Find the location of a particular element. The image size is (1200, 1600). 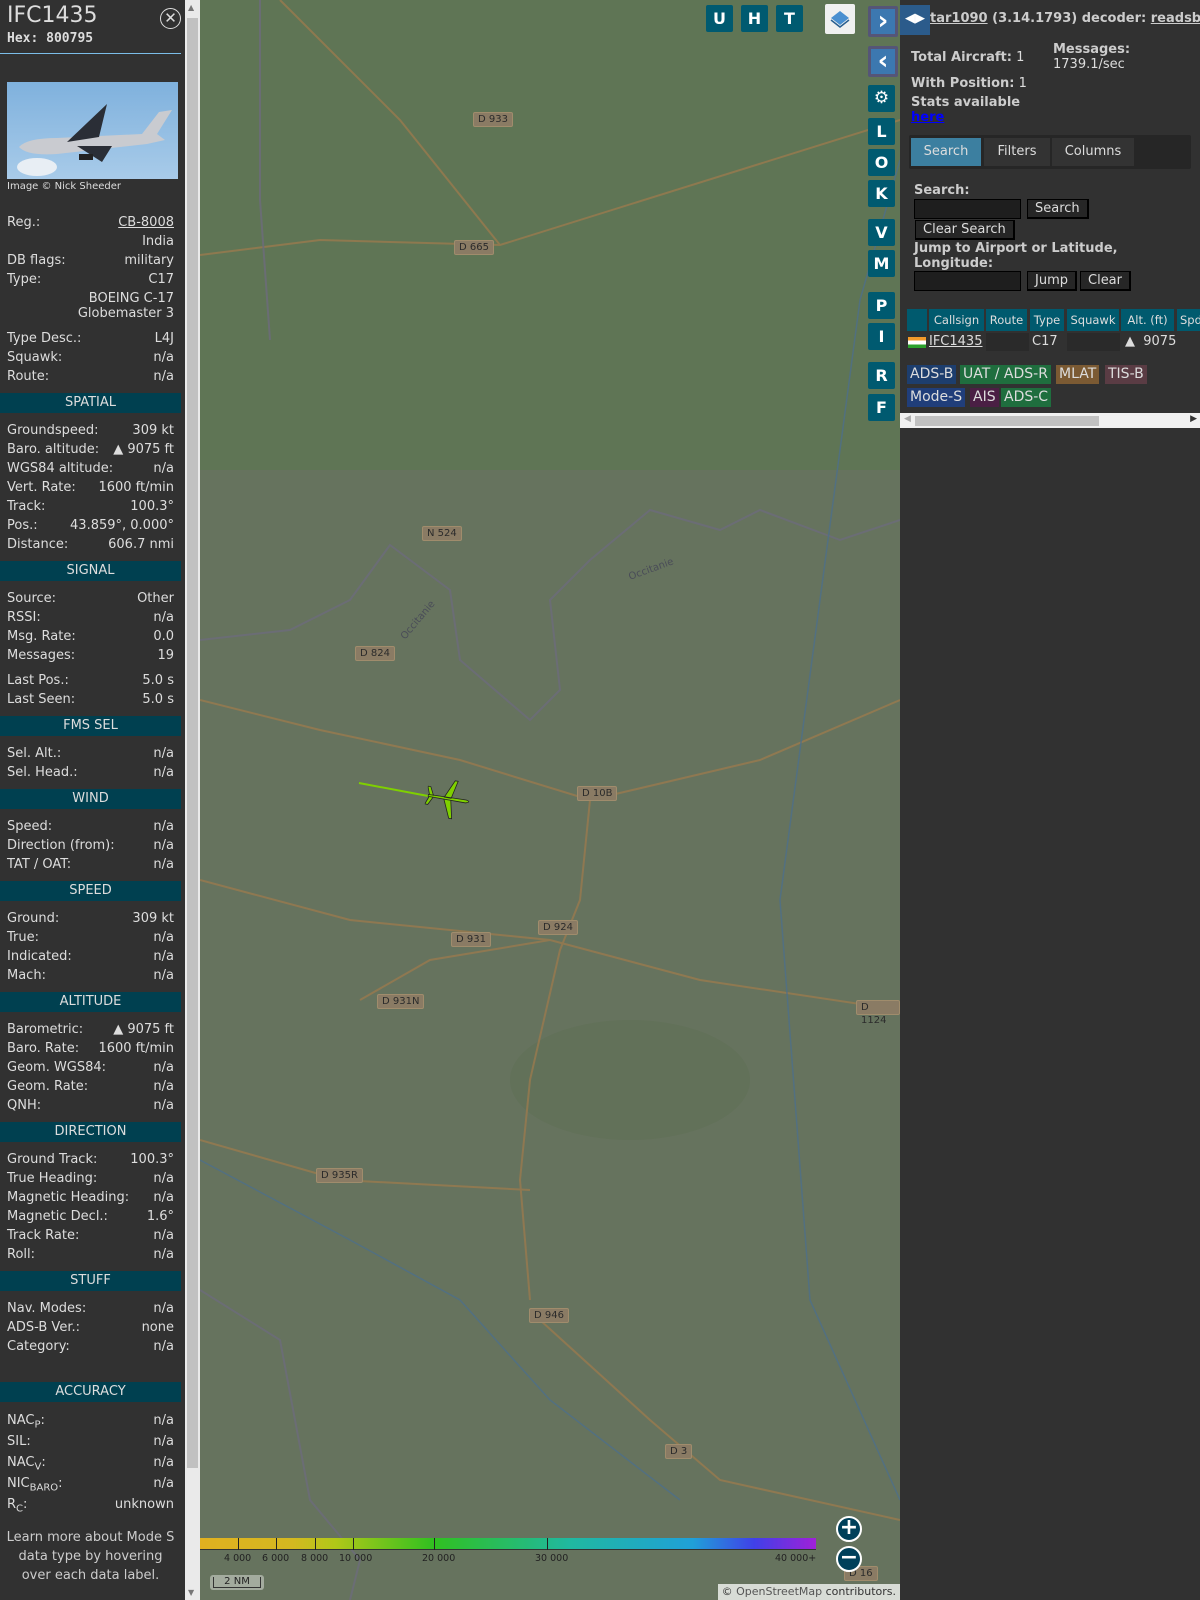

col-header-flag is located at coordinates (917, 320).